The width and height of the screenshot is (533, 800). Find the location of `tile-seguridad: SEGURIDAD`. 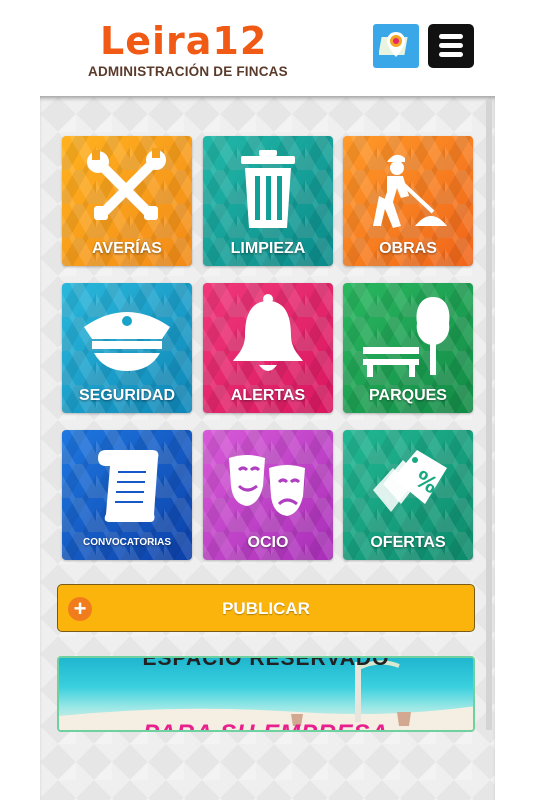

tile-seguridad: SEGURIDAD is located at coordinates (127, 348).